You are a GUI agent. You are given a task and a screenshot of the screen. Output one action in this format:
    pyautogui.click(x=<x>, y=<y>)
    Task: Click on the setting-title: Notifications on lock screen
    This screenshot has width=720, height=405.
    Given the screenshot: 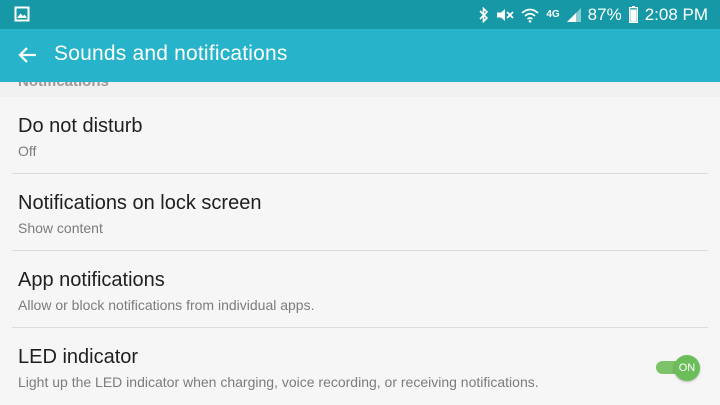 What is the action you would take?
    pyautogui.click(x=140, y=203)
    